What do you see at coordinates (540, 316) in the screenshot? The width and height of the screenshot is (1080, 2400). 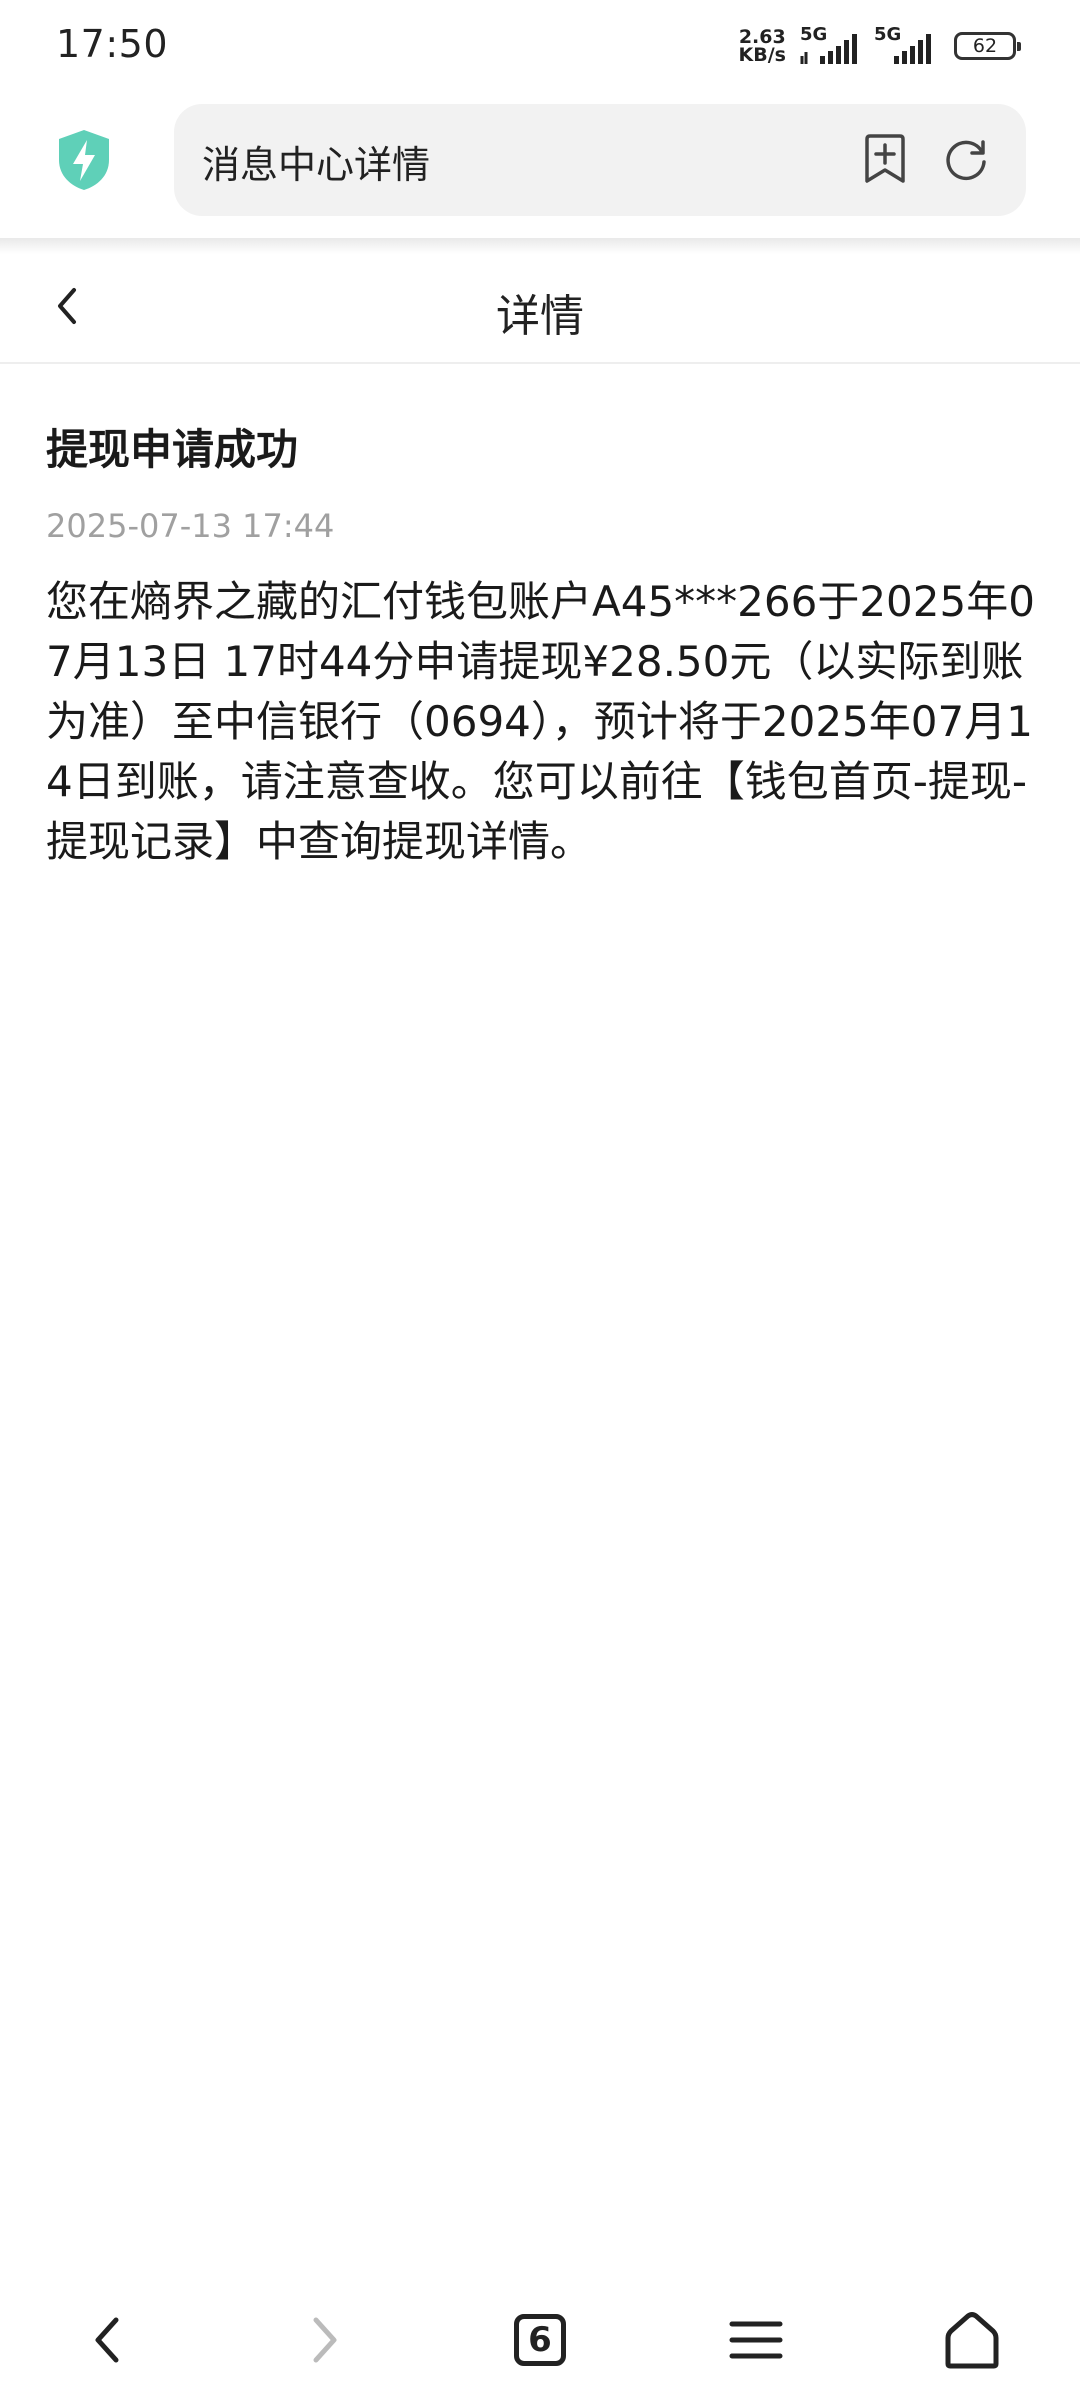 I see `page-title: 详情` at bounding box center [540, 316].